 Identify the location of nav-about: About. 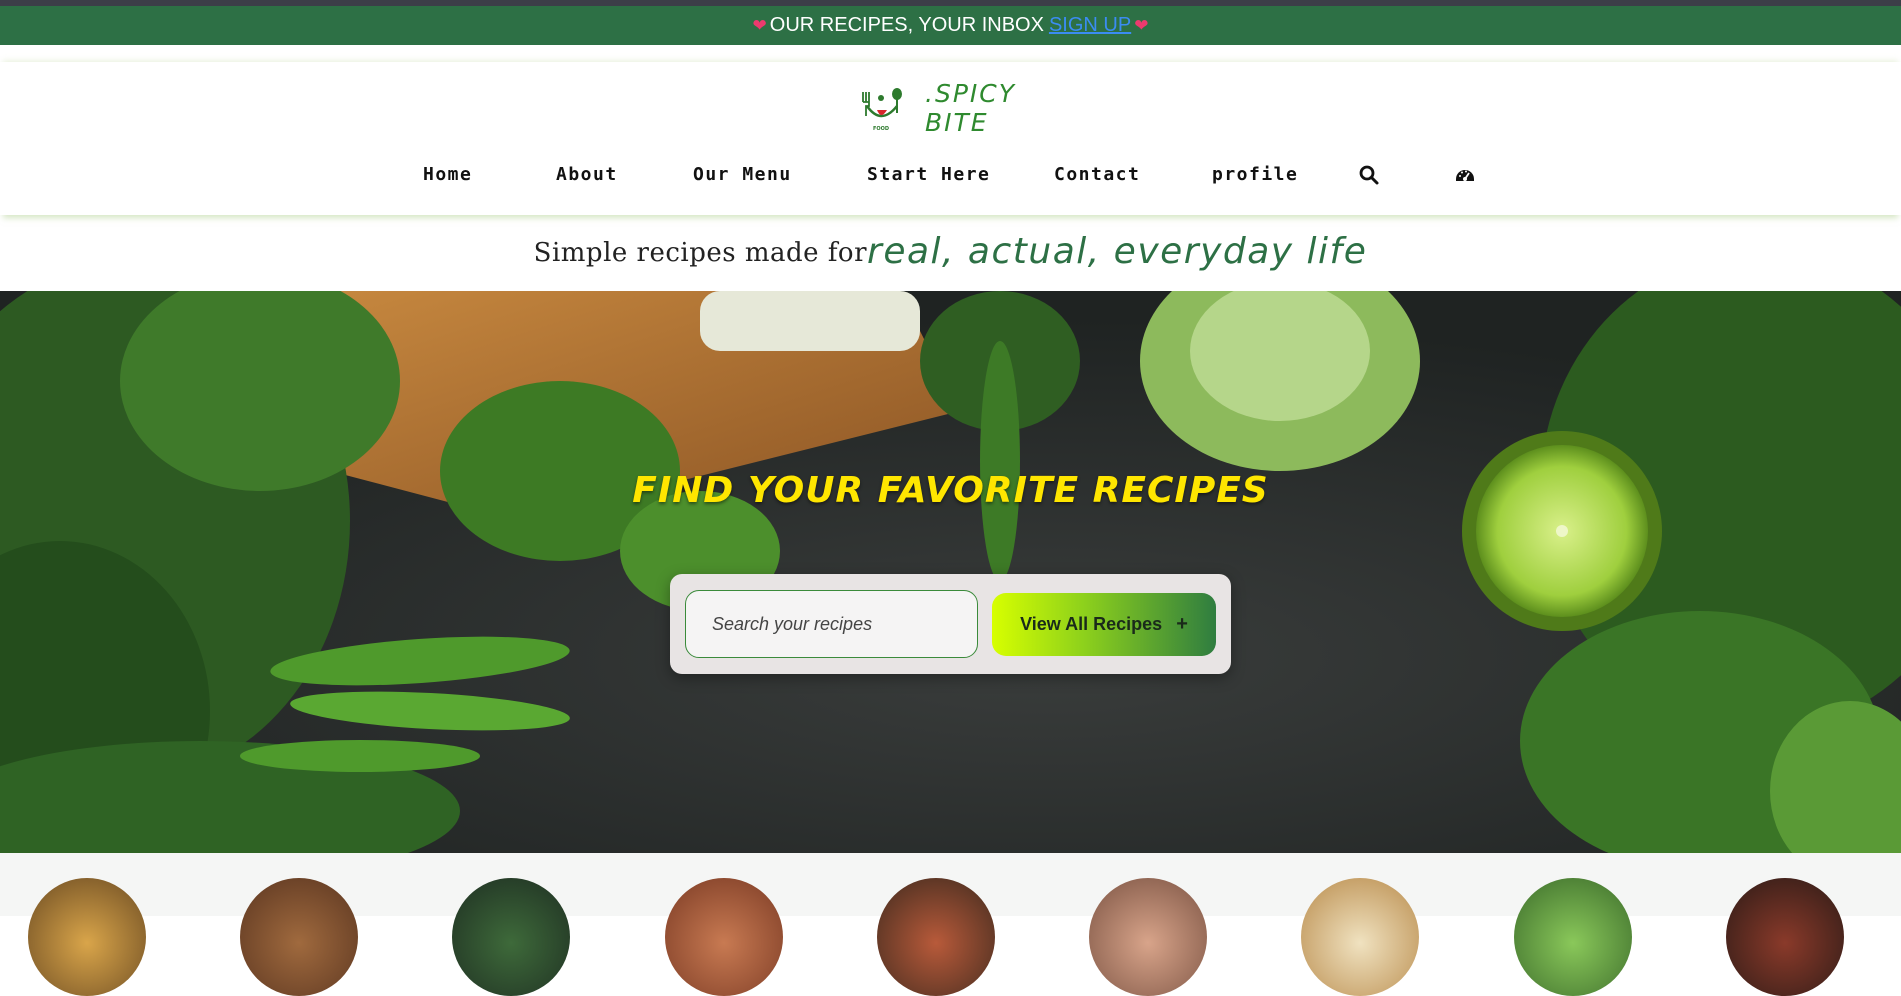
(587, 175).